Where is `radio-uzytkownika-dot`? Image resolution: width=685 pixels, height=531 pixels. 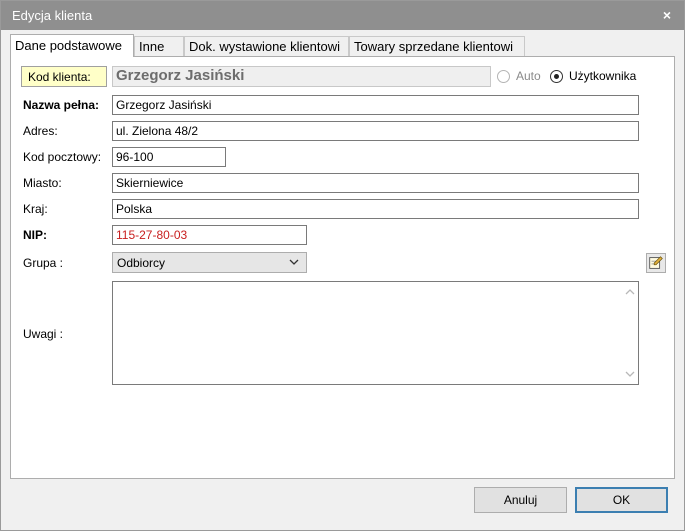 radio-uzytkownika-dot is located at coordinates (556, 76).